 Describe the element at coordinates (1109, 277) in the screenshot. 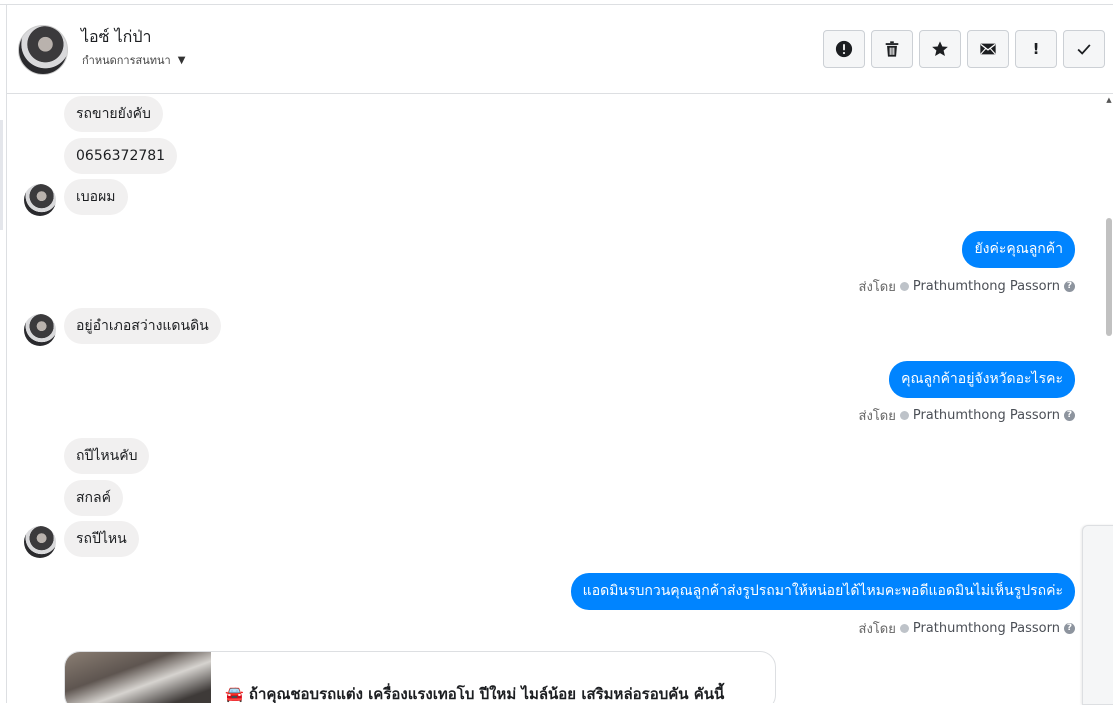

I see `scrollbar-thumb` at that location.